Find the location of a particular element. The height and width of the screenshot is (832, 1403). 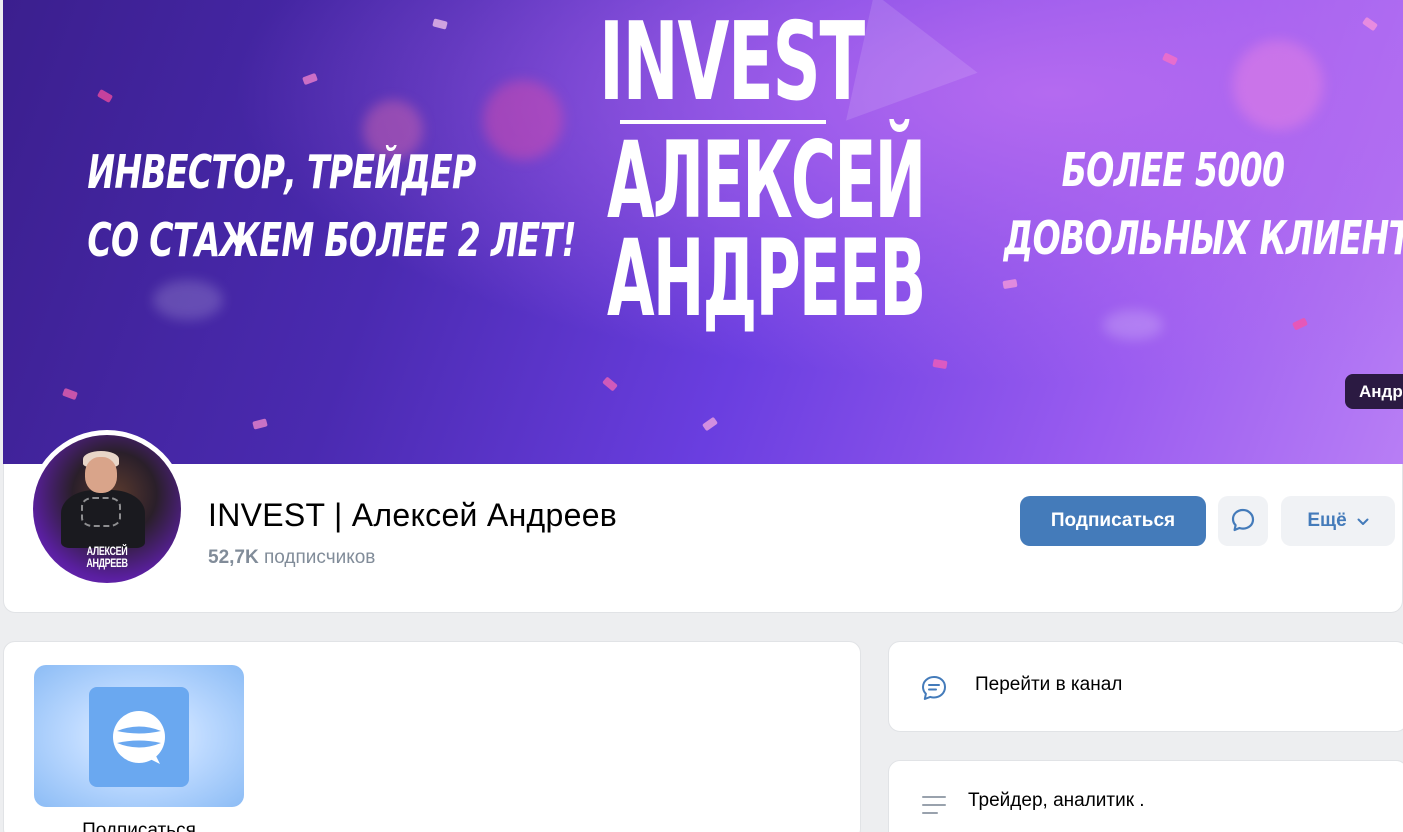

avatar-caption: АЛЕКСЕЙ АНДРЕЕВ is located at coordinates (107, 557).